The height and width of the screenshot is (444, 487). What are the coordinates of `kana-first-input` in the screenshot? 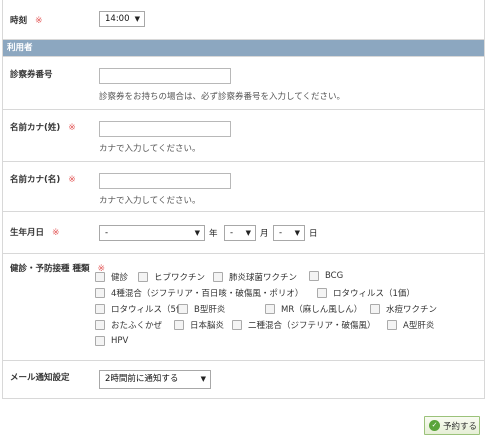 It's located at (165, 181).